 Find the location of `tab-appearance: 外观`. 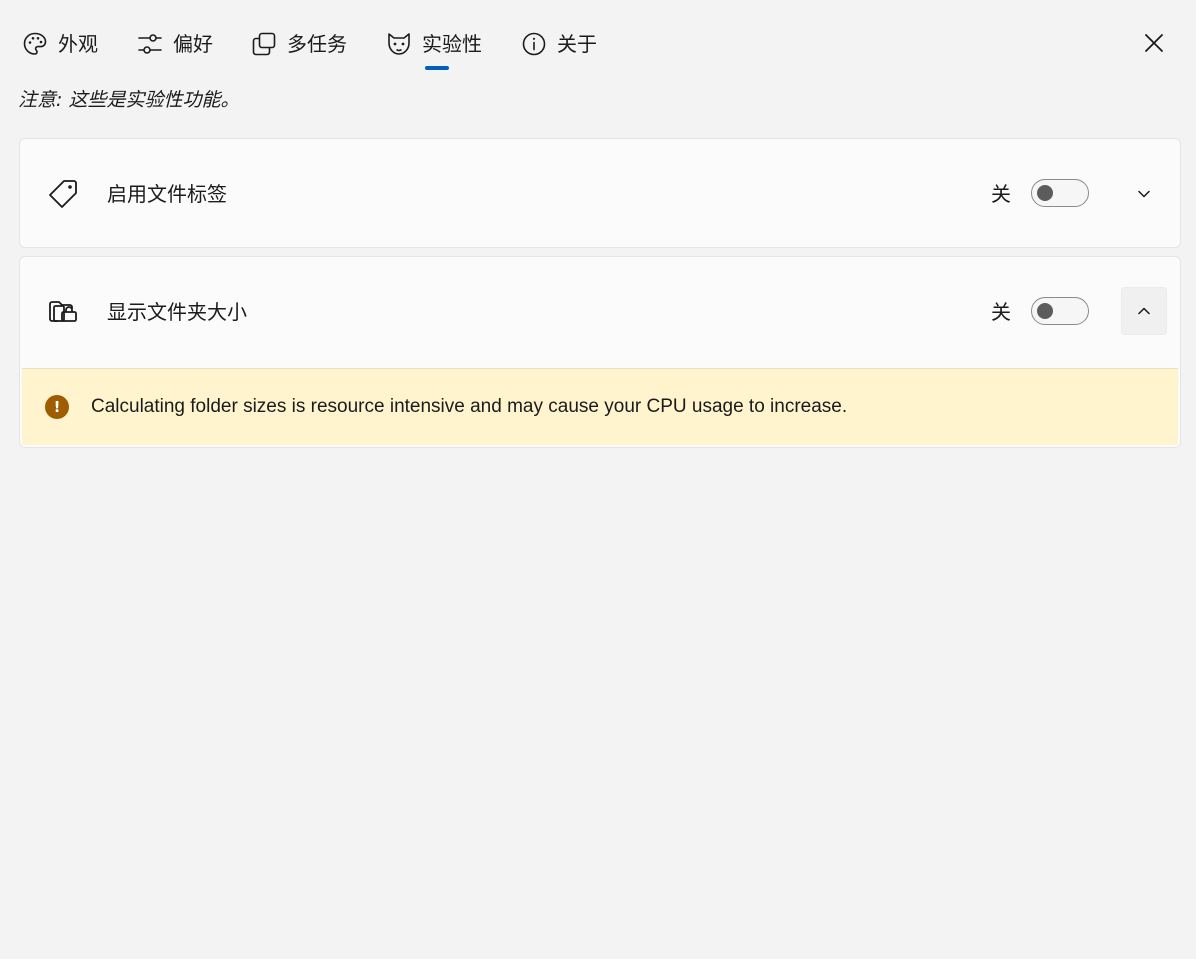

tab-appearance: 外观 is located at coordinates (60, 44).